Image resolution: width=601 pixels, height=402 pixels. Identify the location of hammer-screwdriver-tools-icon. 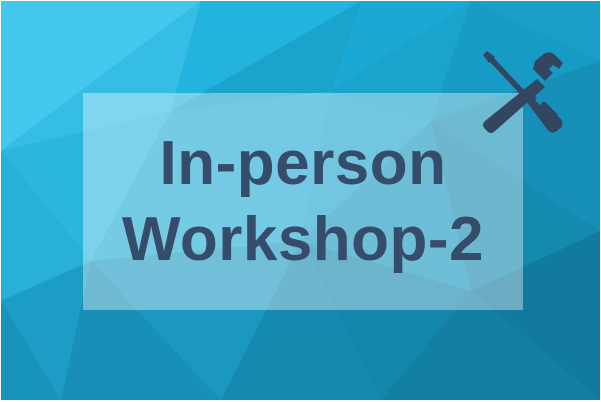
(523, 92).